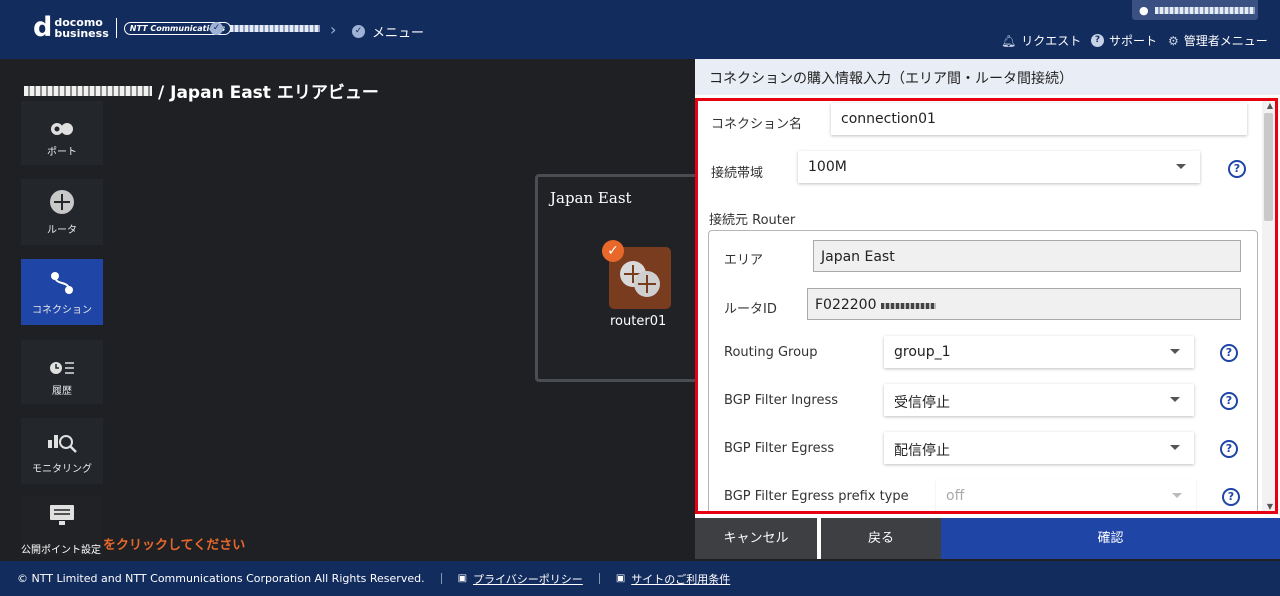 This screenshot has width=1280, height=596. I want to click on chevron-right-icon: ›, so click(333, 29).